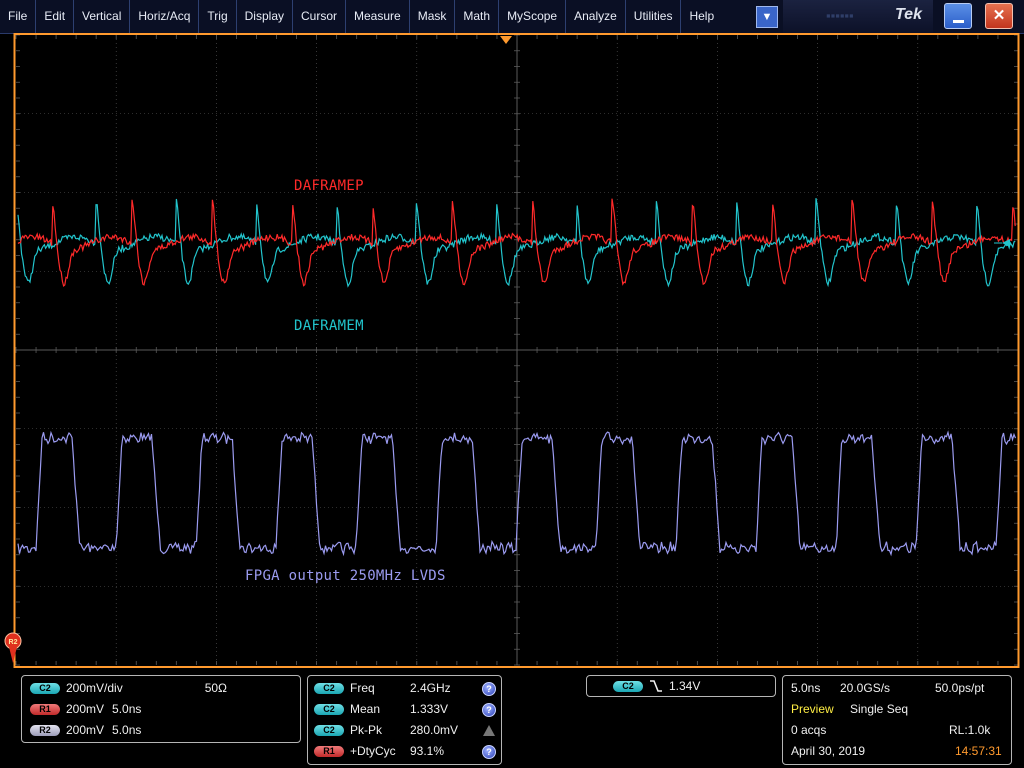 The height and width of the screenshot is (768, 1024). Describe the element at coordinates (908, 14) in the screenshot. I see `tek-logo: Tek` at that location.